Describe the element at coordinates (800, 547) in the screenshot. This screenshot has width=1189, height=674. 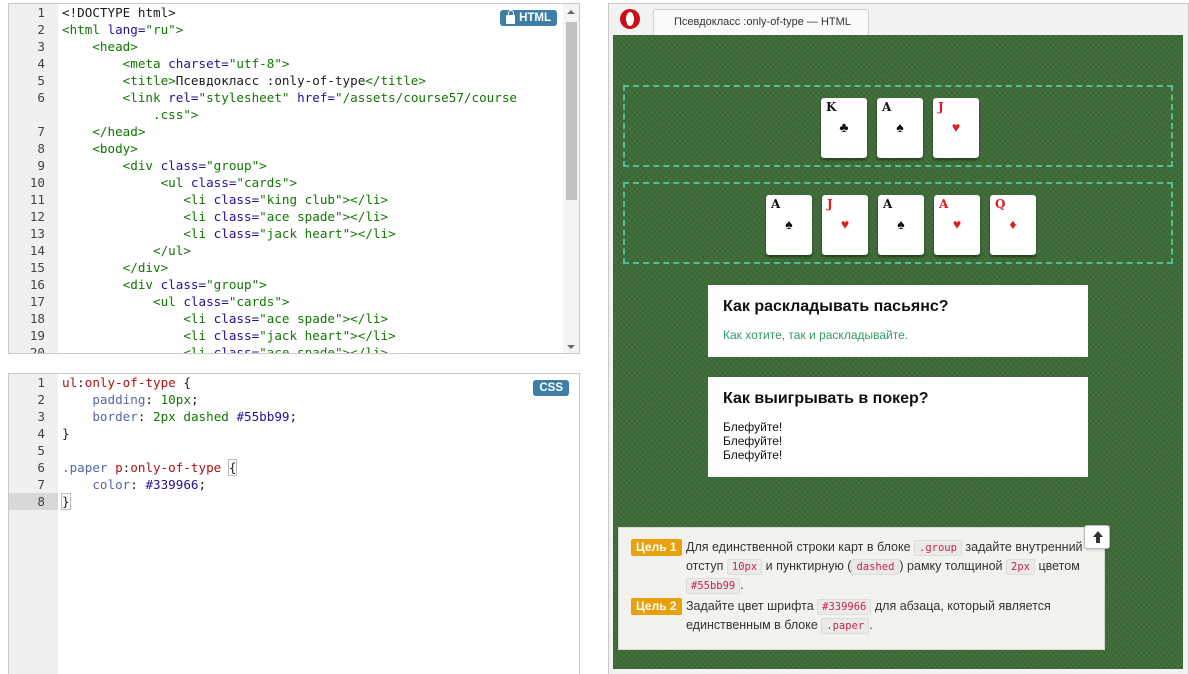
I see `task-text-part: Для единственной строки карт в блоке` at that location.